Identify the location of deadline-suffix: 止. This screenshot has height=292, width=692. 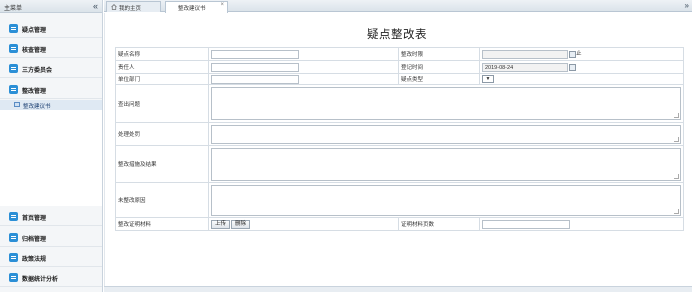
(579, 54).